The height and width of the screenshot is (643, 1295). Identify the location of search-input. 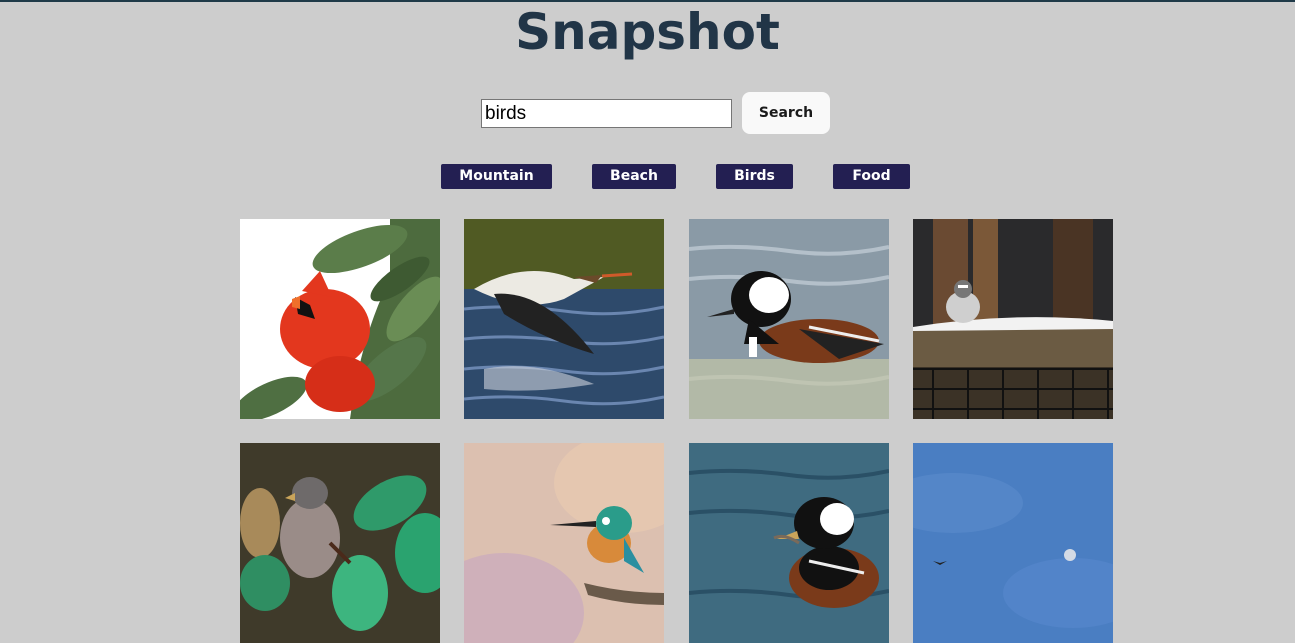
(606, 113).